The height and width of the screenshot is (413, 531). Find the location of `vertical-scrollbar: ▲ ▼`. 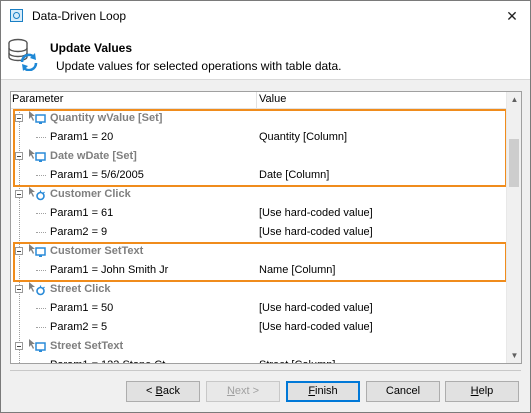

vertical-scrollbar: ▲ ▼ is located at coordinates (513, 227).